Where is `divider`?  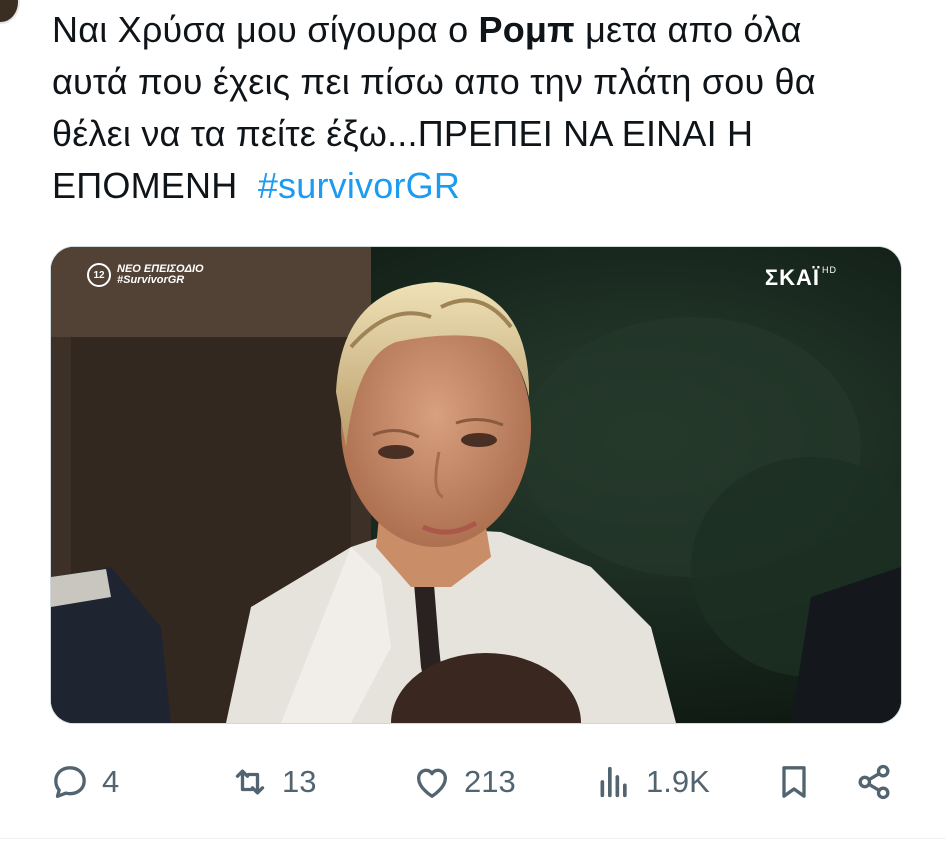 divider is located at coordinates (473, 838).